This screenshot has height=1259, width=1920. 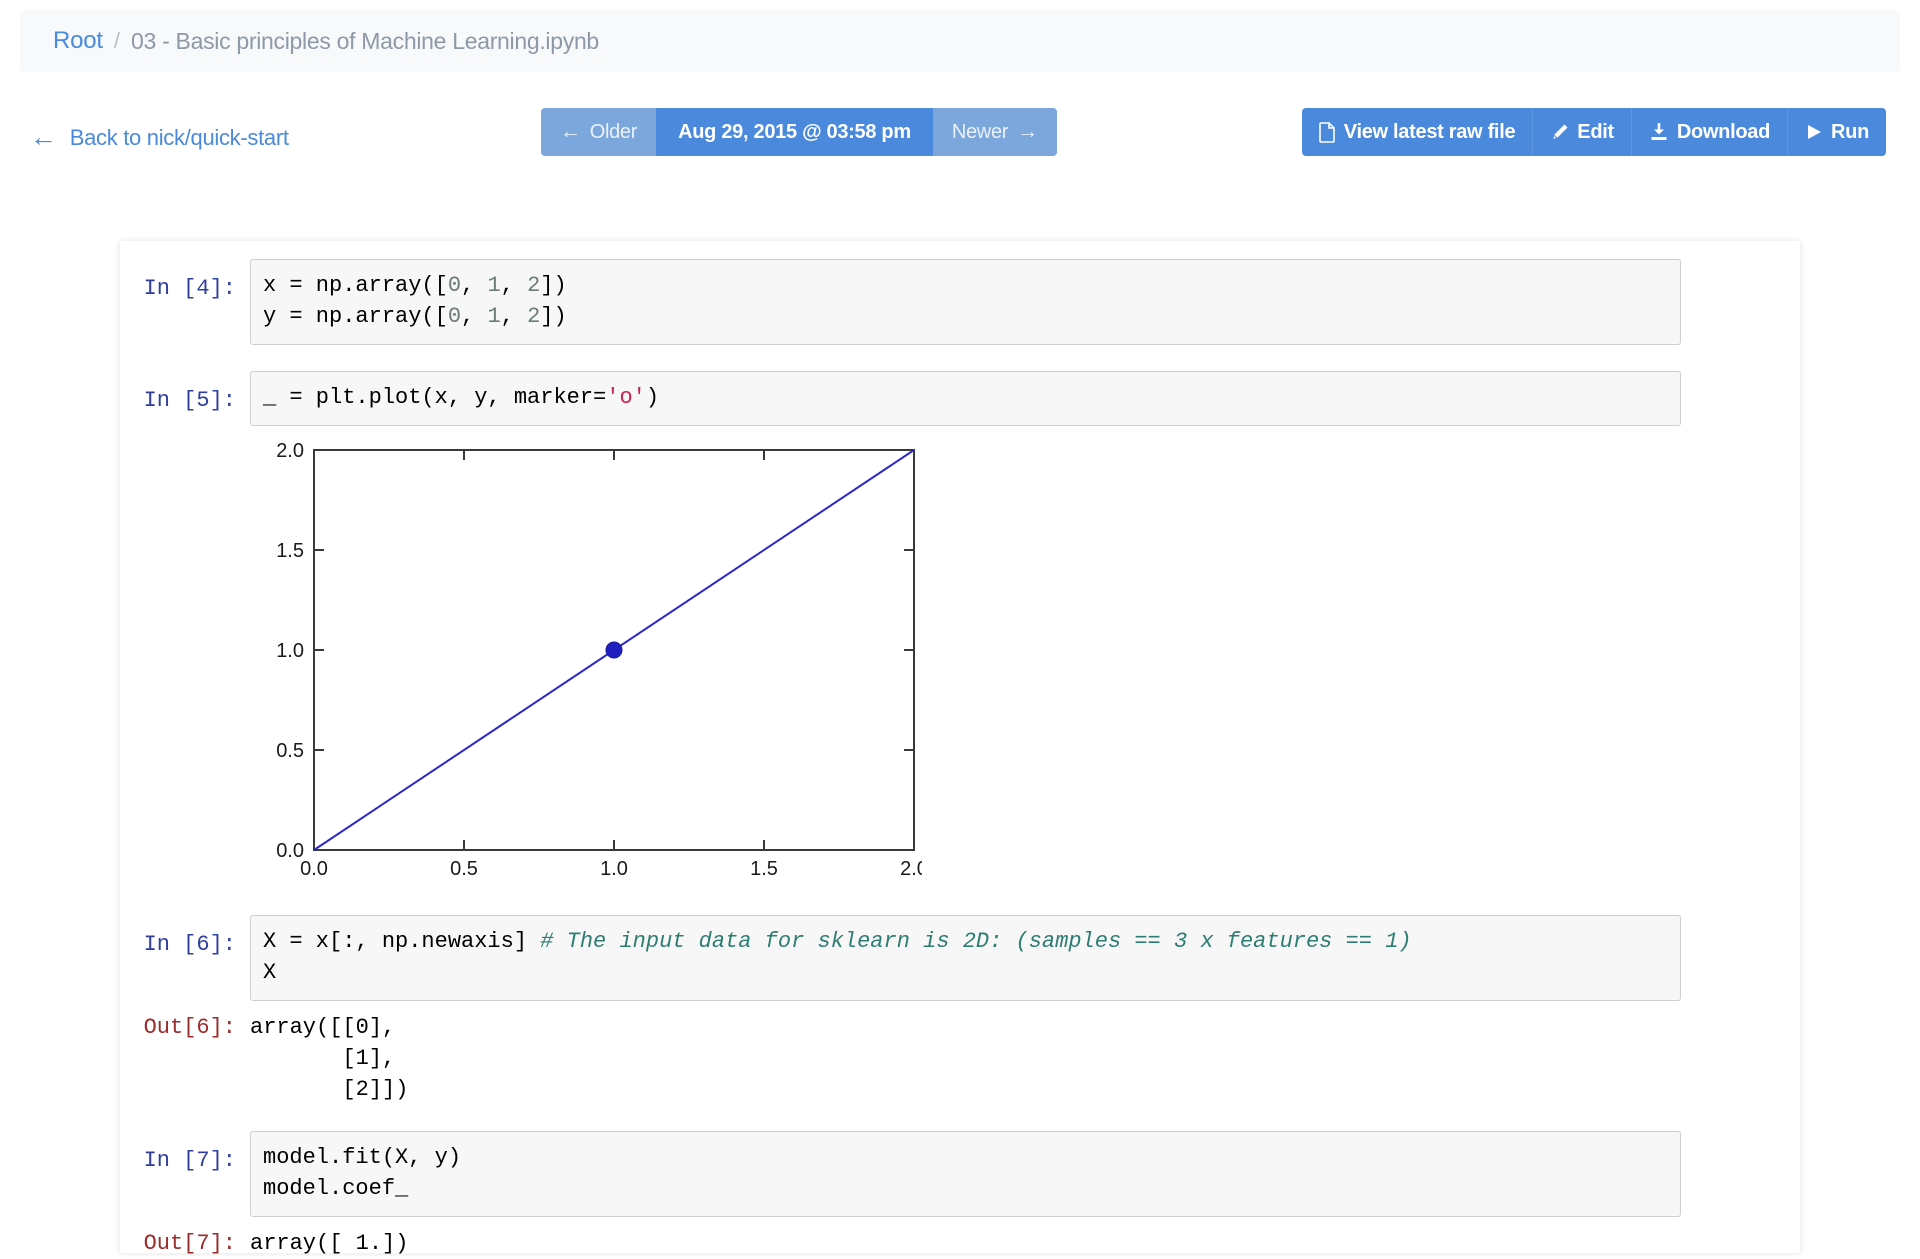 I want to click on output-text: array([ 1.]), so click(x=329, y=1243).